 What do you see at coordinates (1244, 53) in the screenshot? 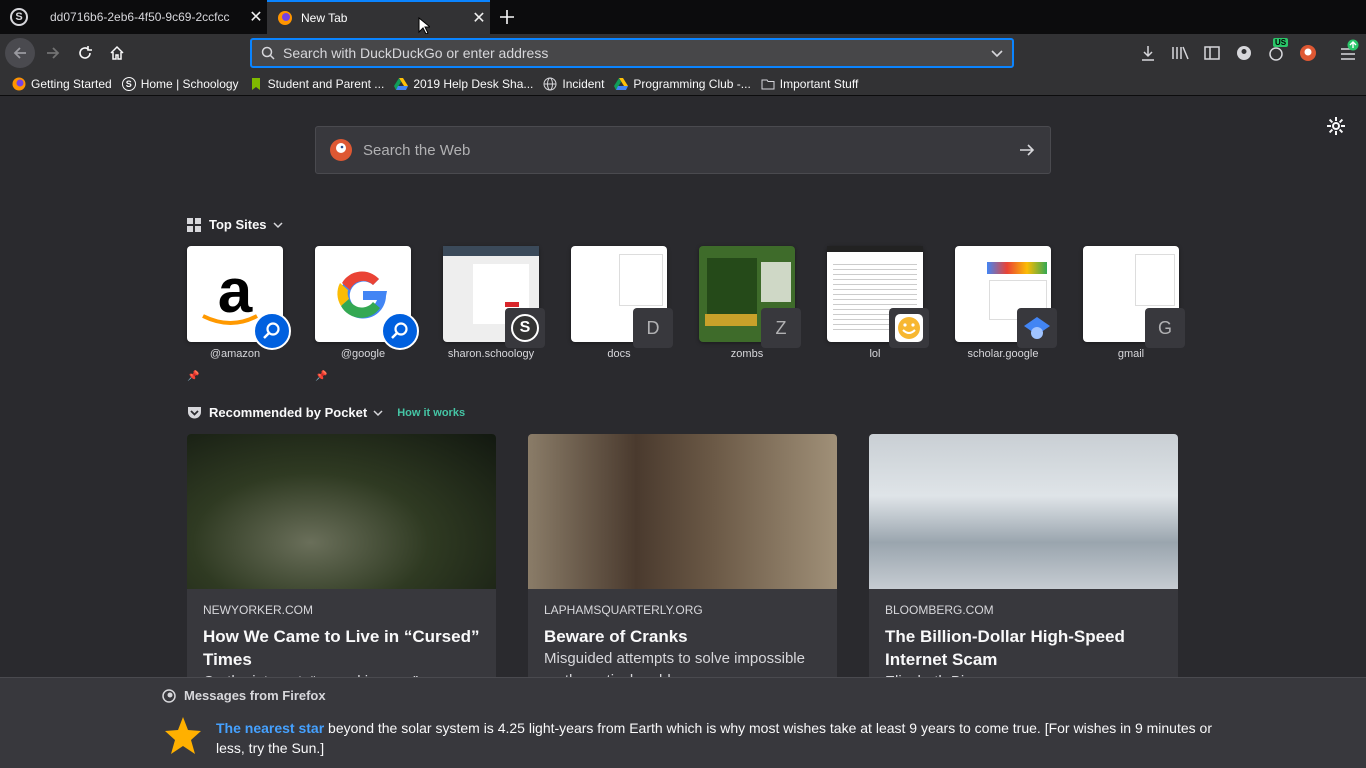
I see `account-icon` at bounding box center [1244, 53].